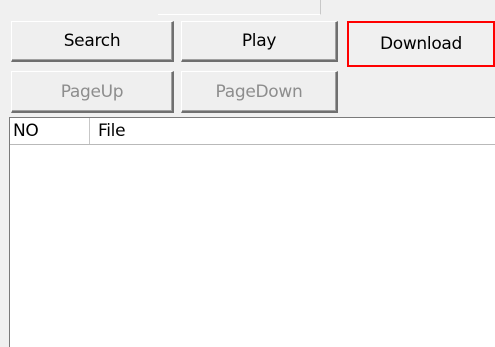 The image size is (495, 347). What do you see at coordinates (259, 92) in the screenshot?
I see `page-down-button: PageDown` at bounding box center [259, 92].